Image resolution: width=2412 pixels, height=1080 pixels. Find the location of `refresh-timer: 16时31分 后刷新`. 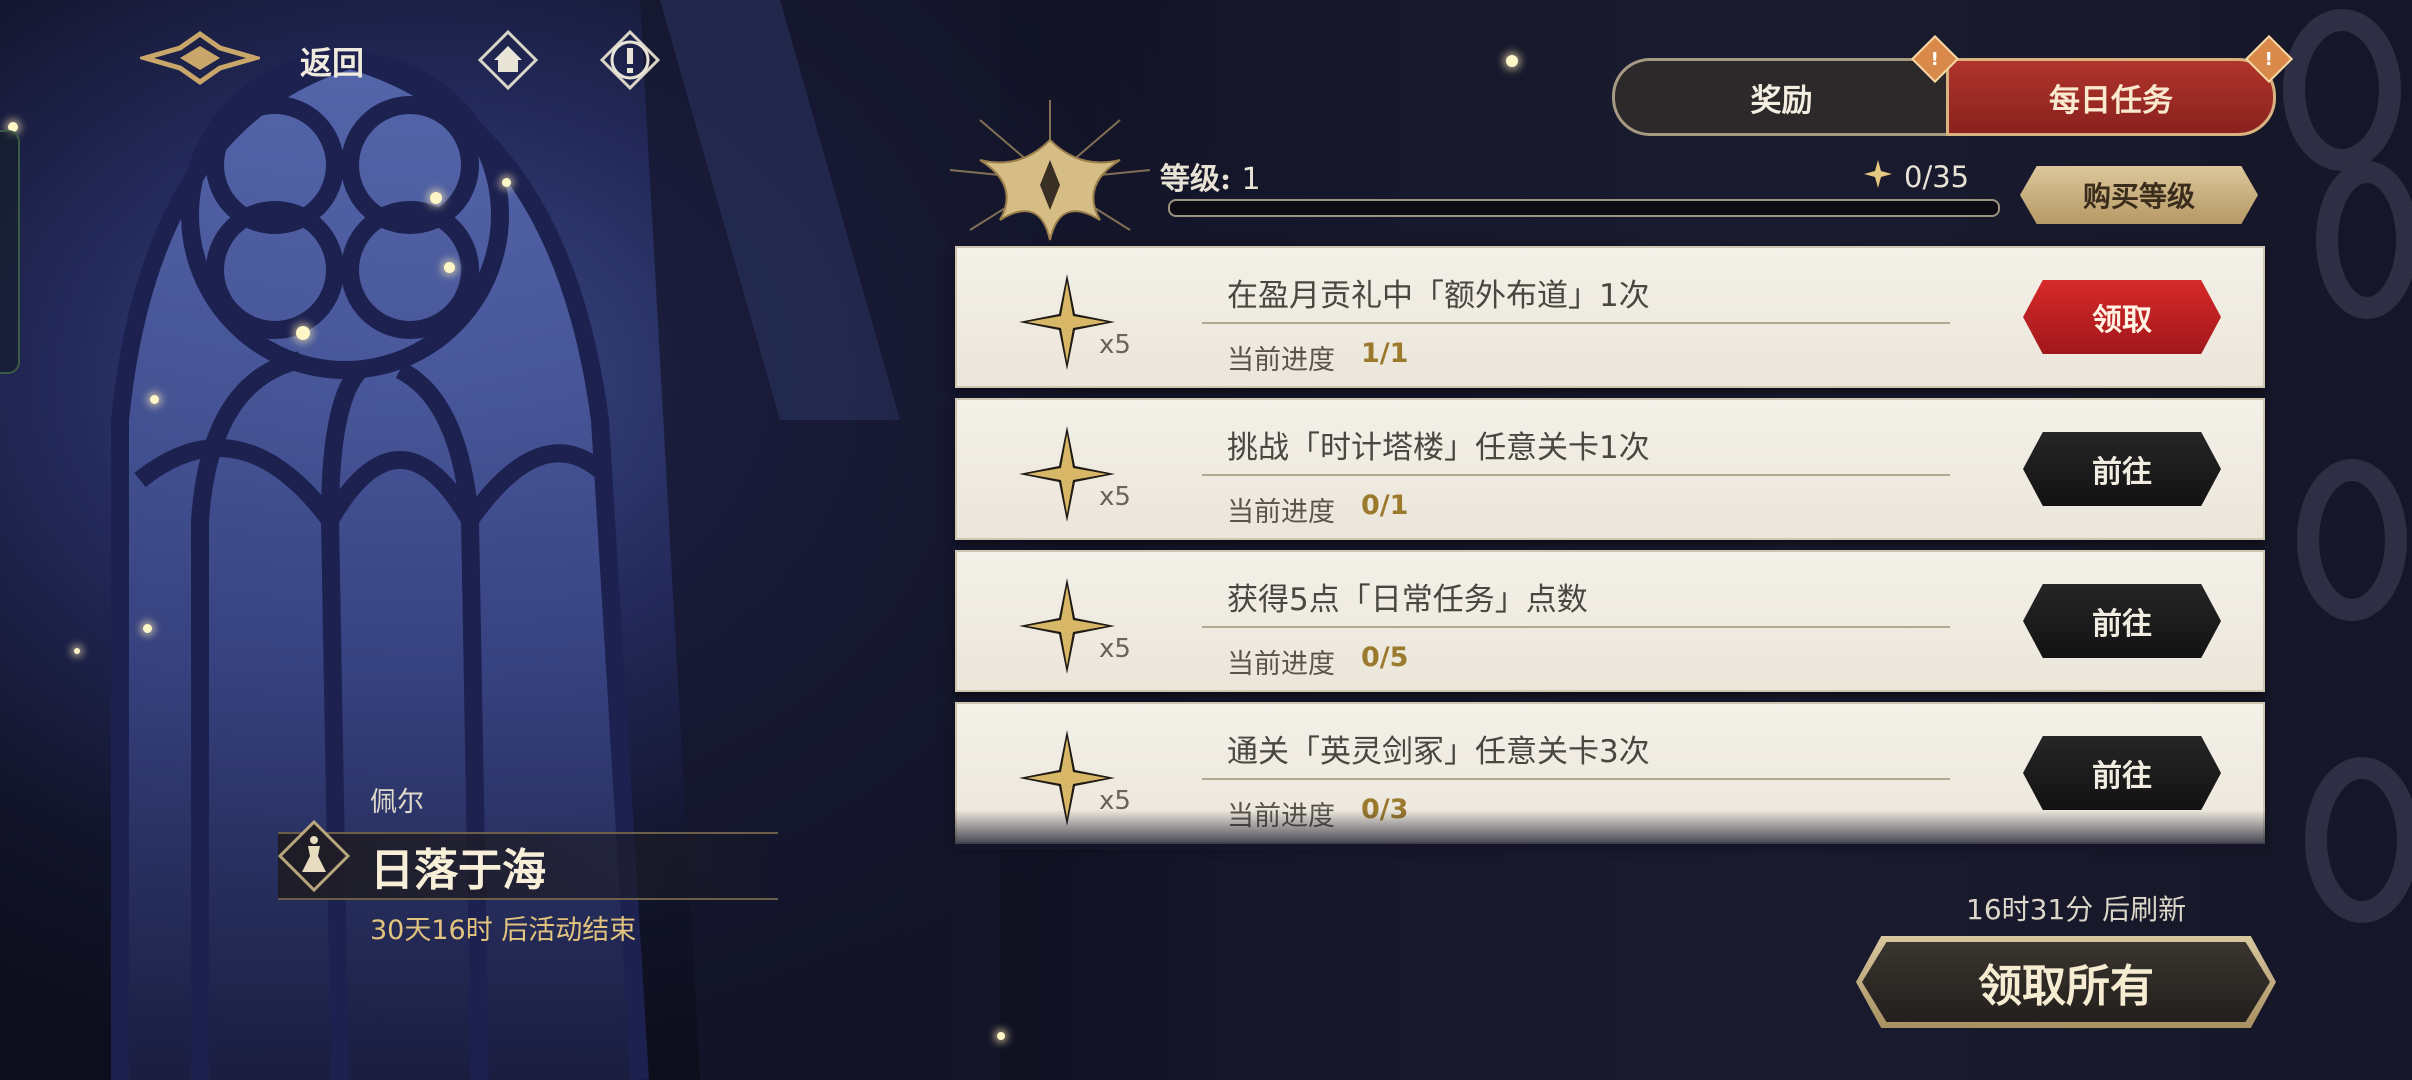

refresh-timer: 16时31分 后刷新 is located at coordinates (2076, 909).